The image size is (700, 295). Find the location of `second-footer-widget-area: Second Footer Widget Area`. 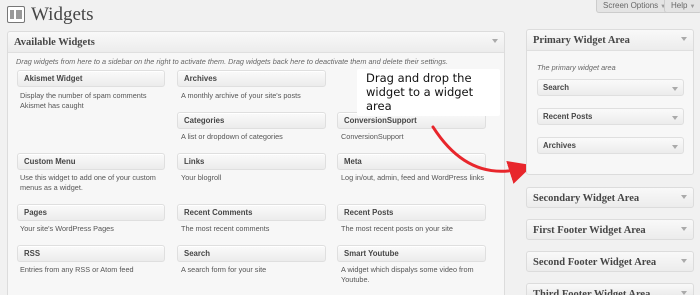

second-footer-widget-area: Second Footer Widget Area is located at coordinates (610, 261).